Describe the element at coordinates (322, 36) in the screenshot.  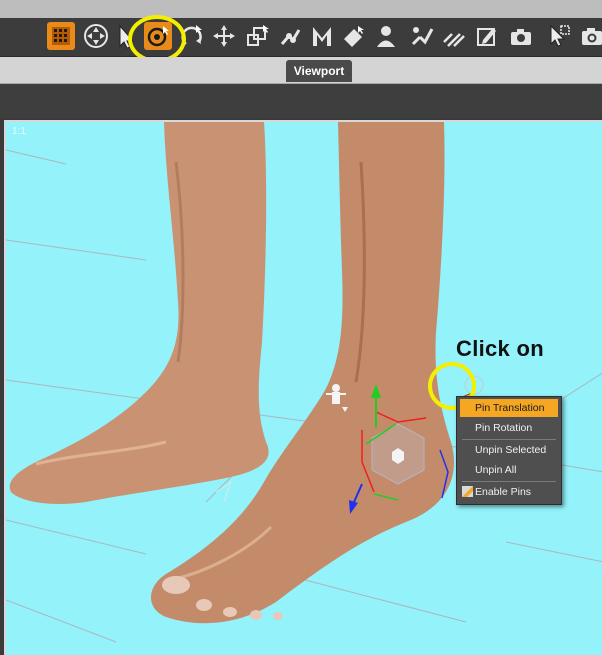
I see `morph-brush-icon` at that location.